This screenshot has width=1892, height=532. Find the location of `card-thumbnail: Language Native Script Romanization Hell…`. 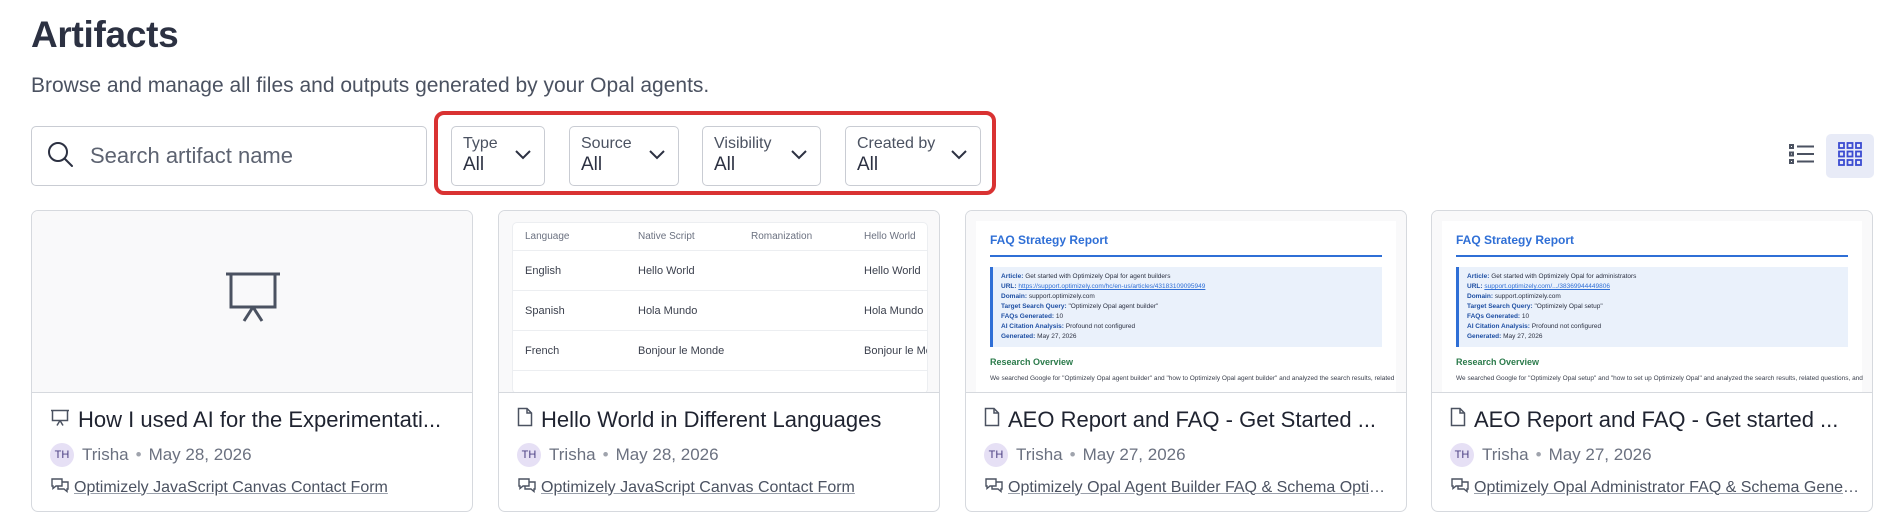

card-thumbnail: Language Native Script Romanization Hell… is located at coordinates (719, 302).